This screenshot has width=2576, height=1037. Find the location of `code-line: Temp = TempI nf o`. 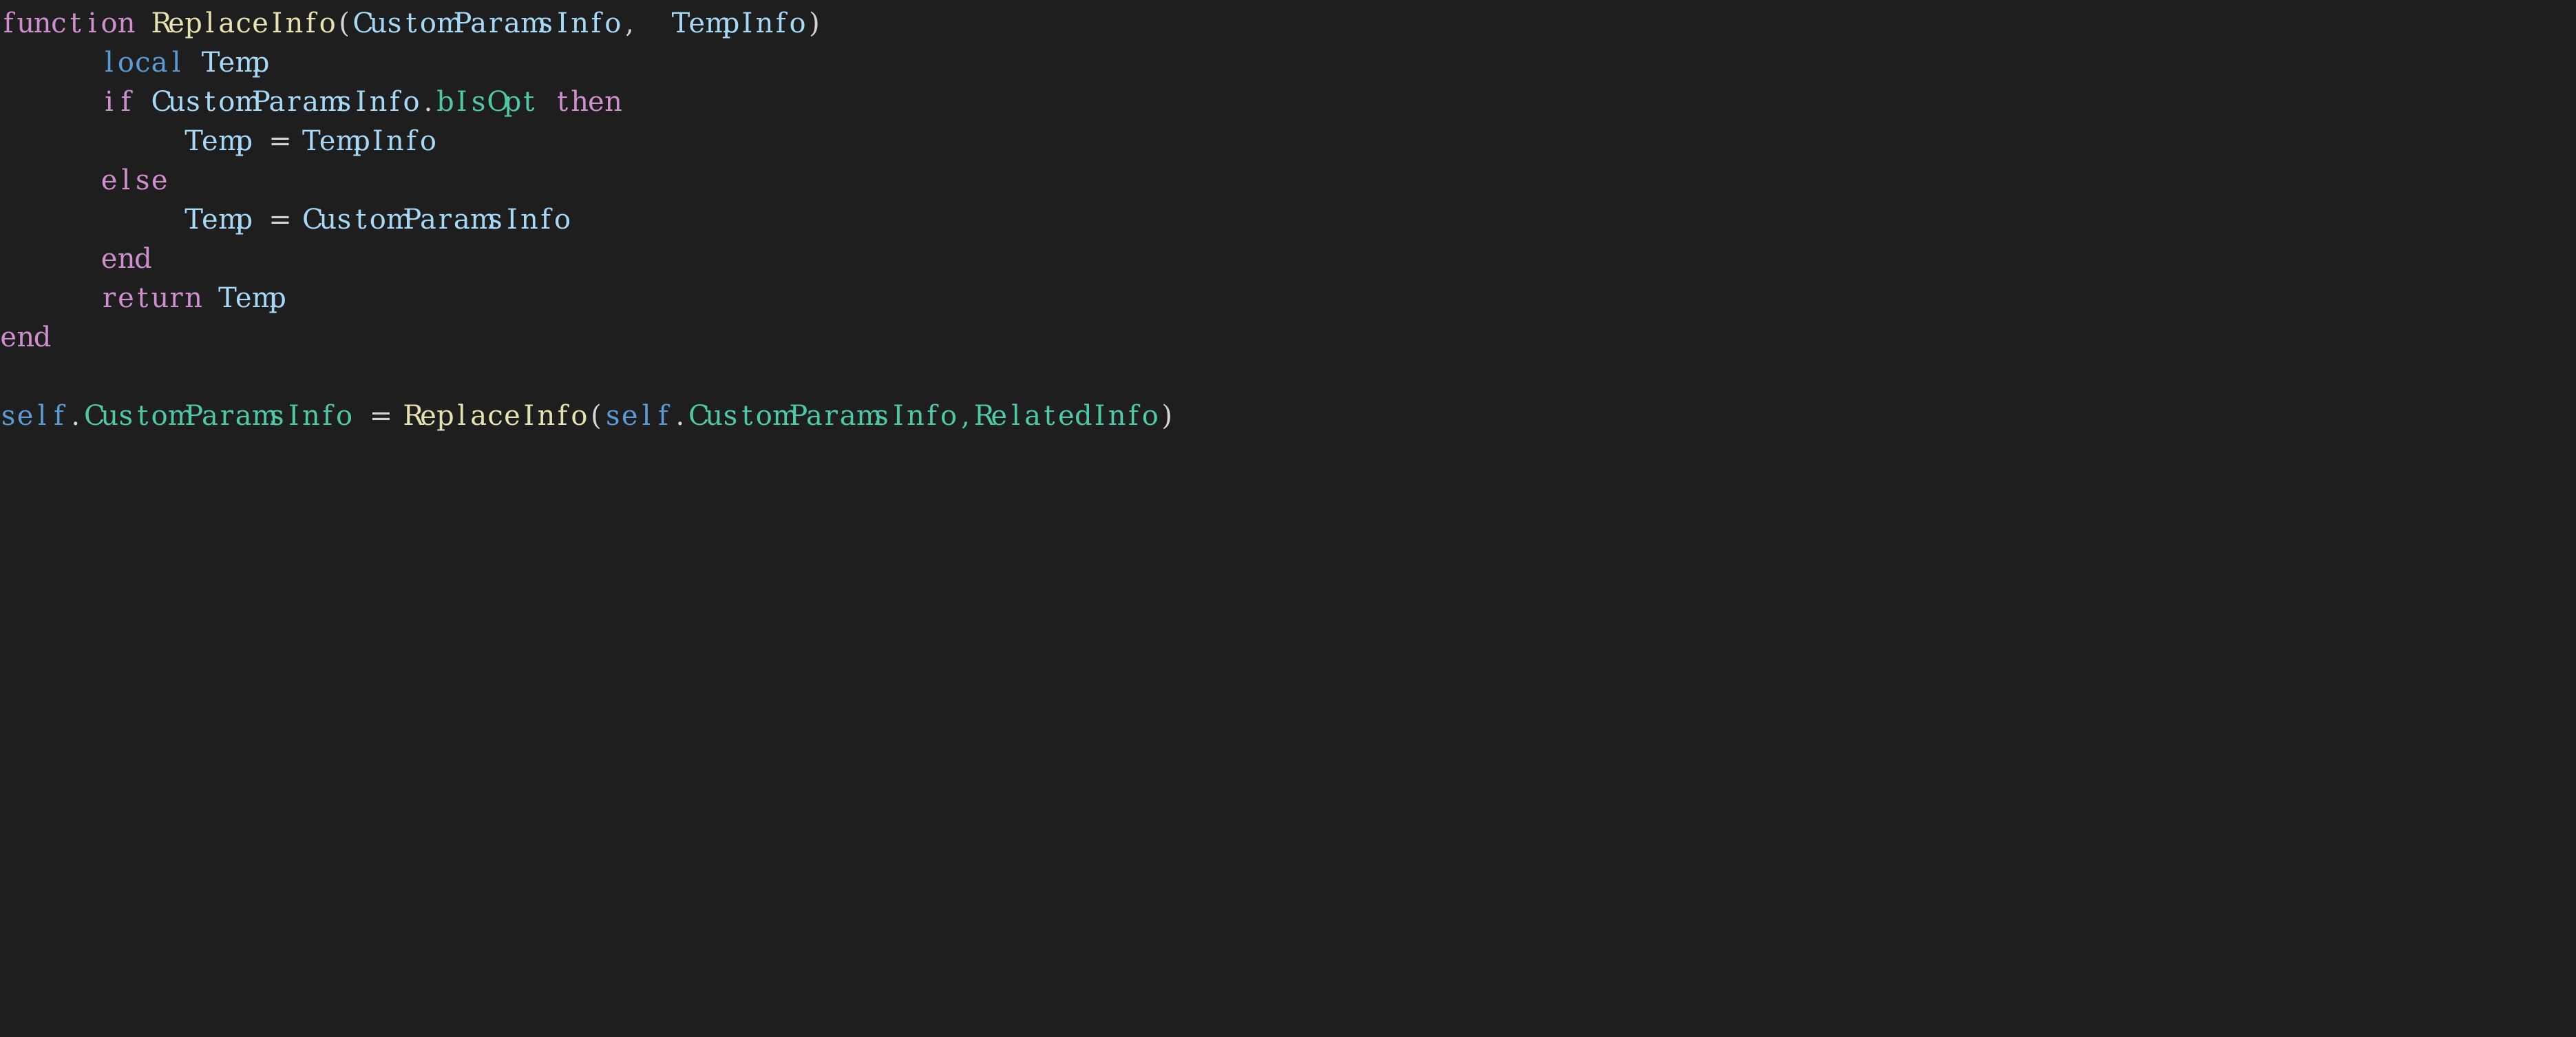

code-line: Temp = TempI nf o is located at coordinates (1288, 141).